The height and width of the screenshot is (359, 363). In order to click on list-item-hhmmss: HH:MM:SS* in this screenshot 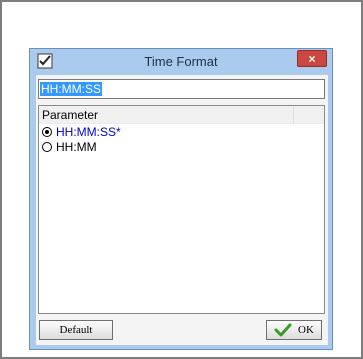, I will do `click(181, 131)`.